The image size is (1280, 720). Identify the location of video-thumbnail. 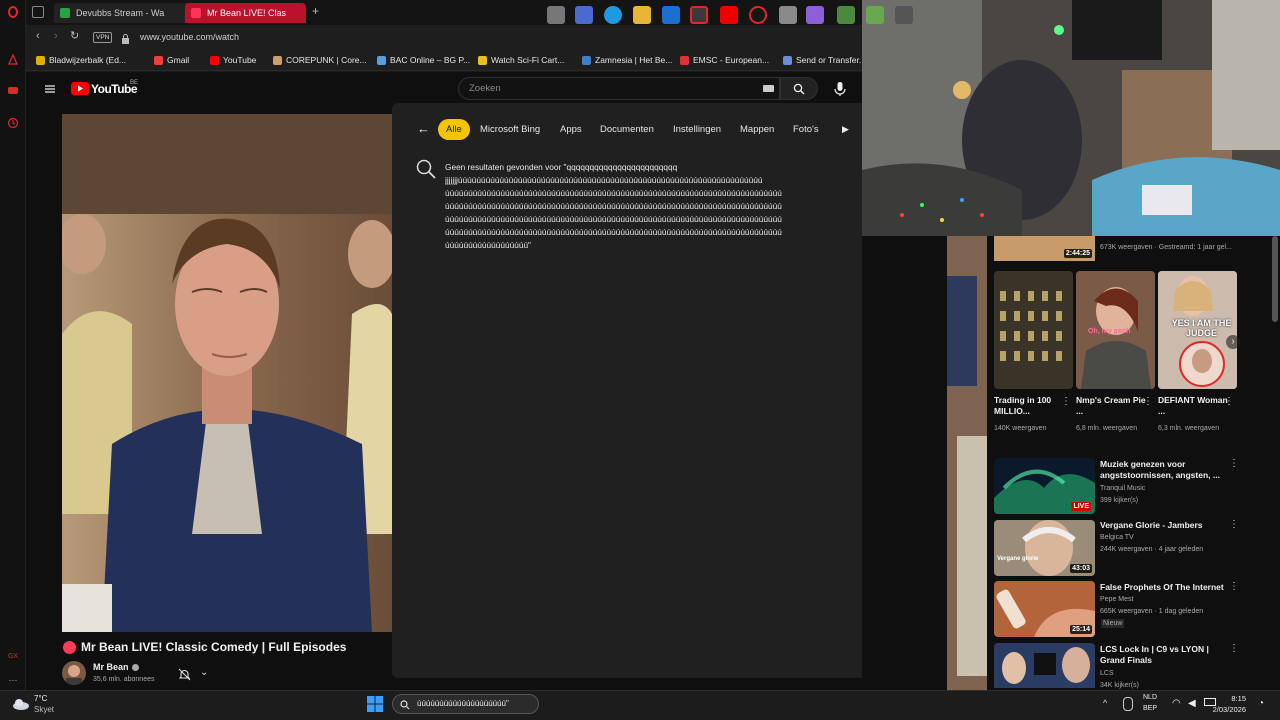
(1044, 665).